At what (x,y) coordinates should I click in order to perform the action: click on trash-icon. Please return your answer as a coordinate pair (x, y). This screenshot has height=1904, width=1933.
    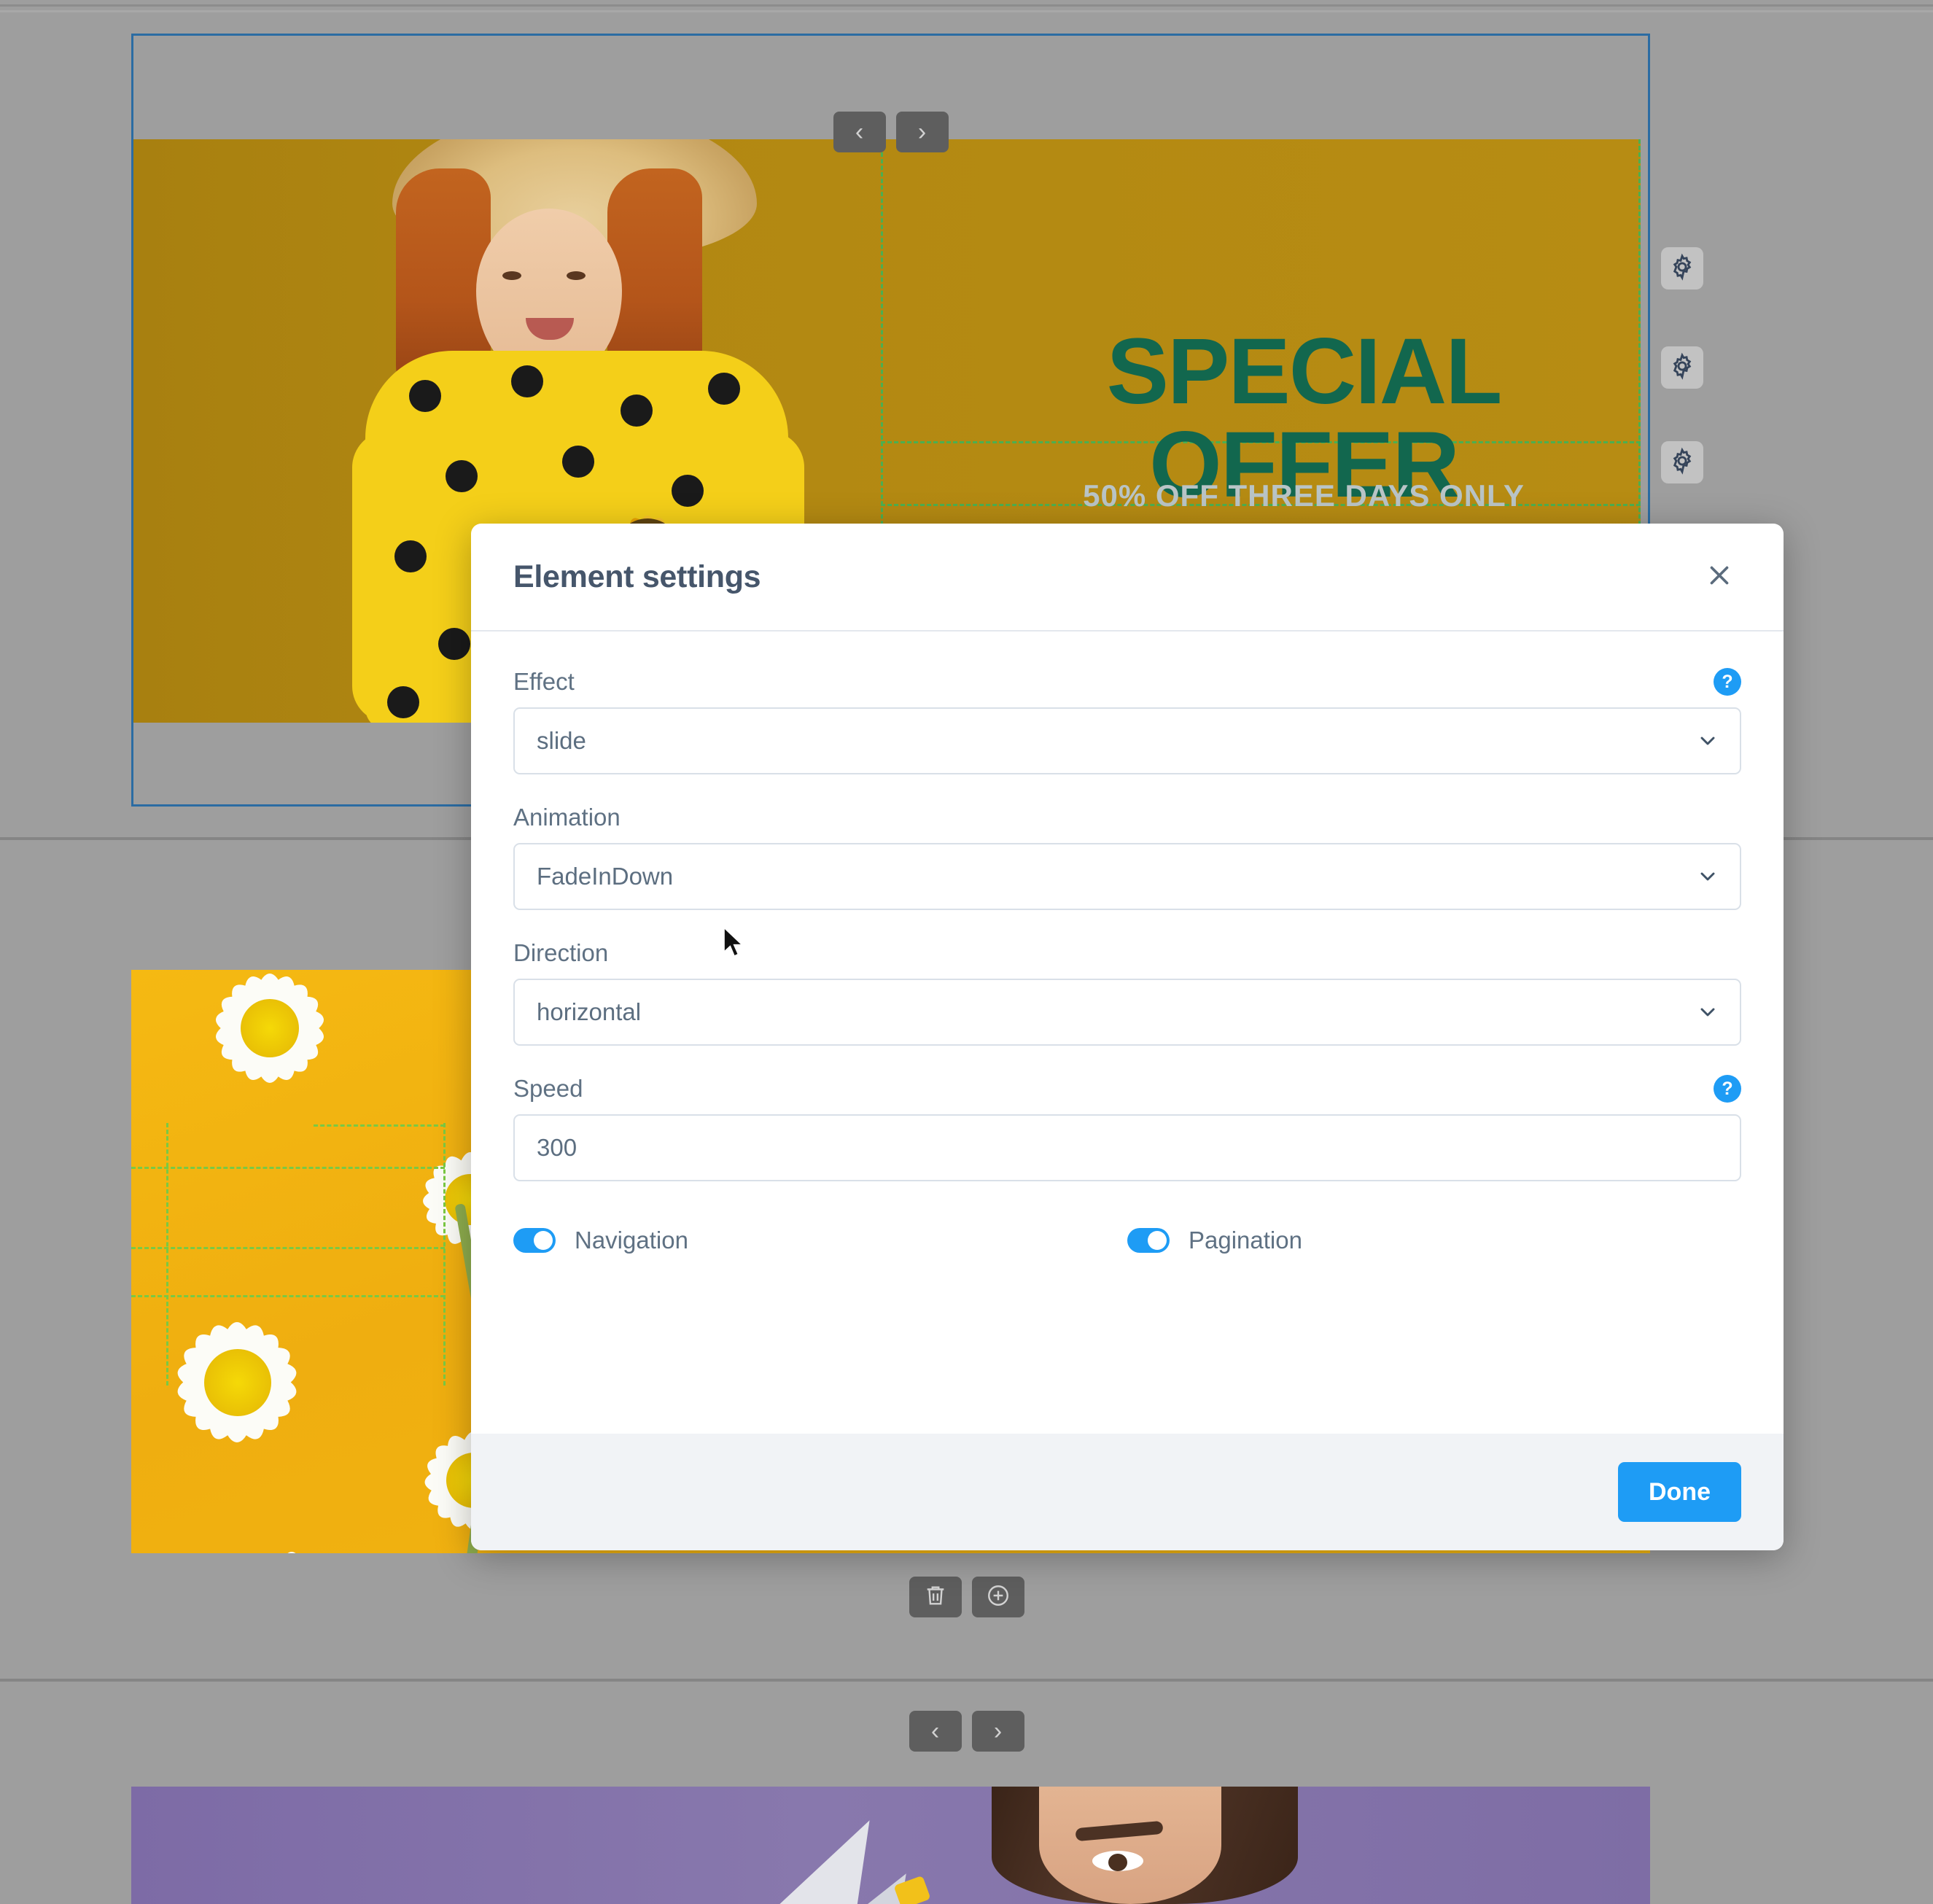
    Looking at the image, I should click on (935, 1597).